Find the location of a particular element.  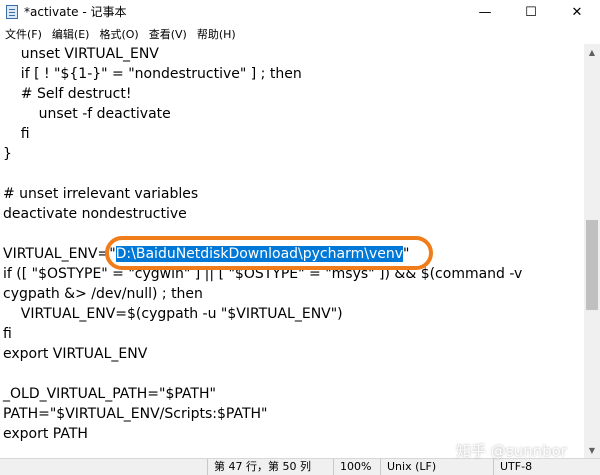

code-line: cygpath &> /dev/null) ; then is located at coordinates (103, 294).